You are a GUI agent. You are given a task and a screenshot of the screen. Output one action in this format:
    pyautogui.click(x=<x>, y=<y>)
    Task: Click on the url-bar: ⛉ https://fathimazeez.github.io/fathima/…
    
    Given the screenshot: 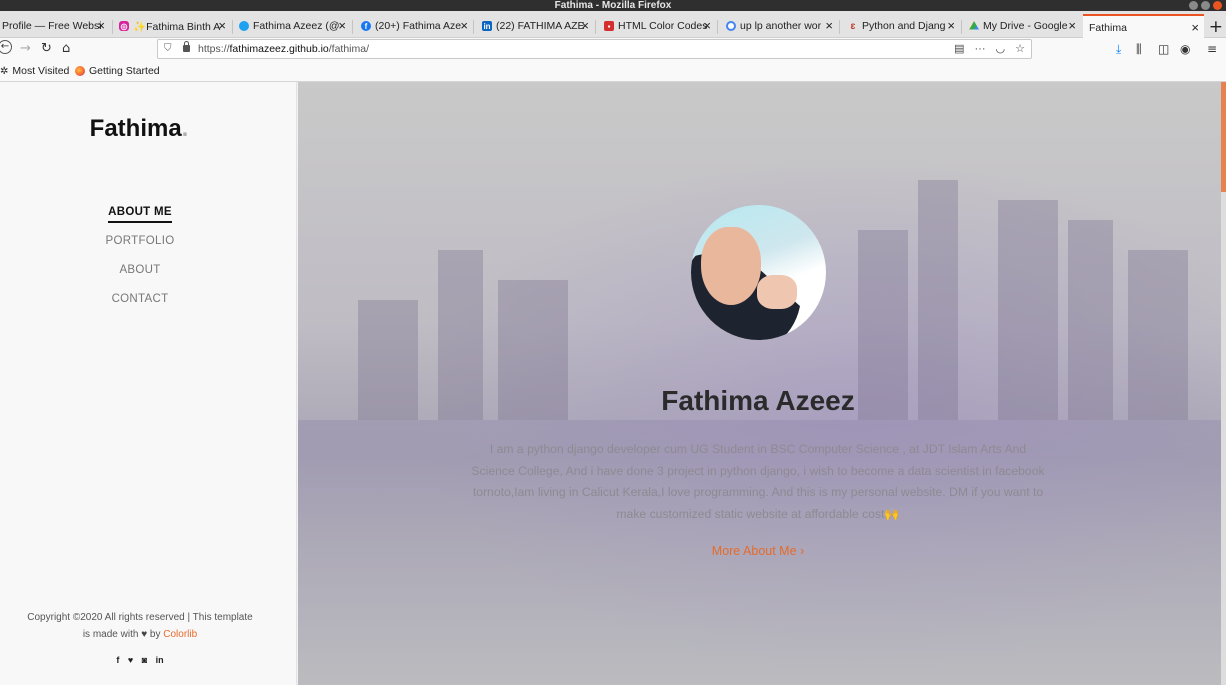 What is the action you would take?
    pyautogui.click(x=594, y=49)
    